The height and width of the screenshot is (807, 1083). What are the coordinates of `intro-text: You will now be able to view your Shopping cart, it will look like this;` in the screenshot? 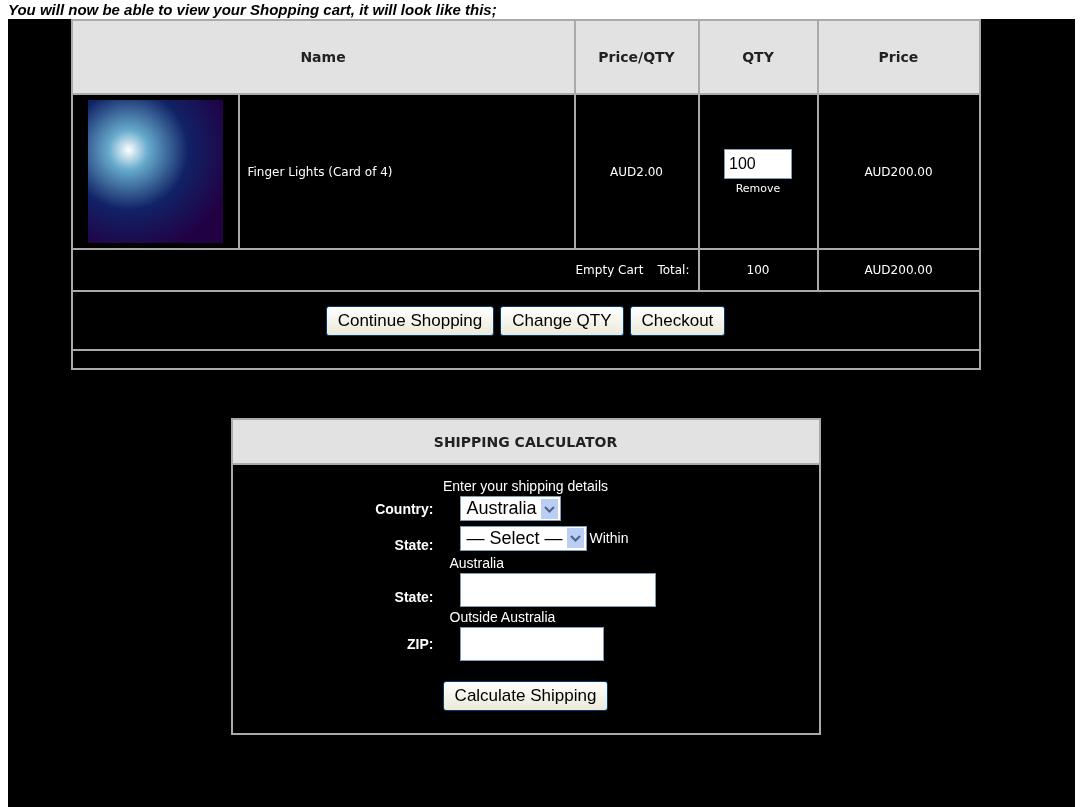 It's located at (252, 9).